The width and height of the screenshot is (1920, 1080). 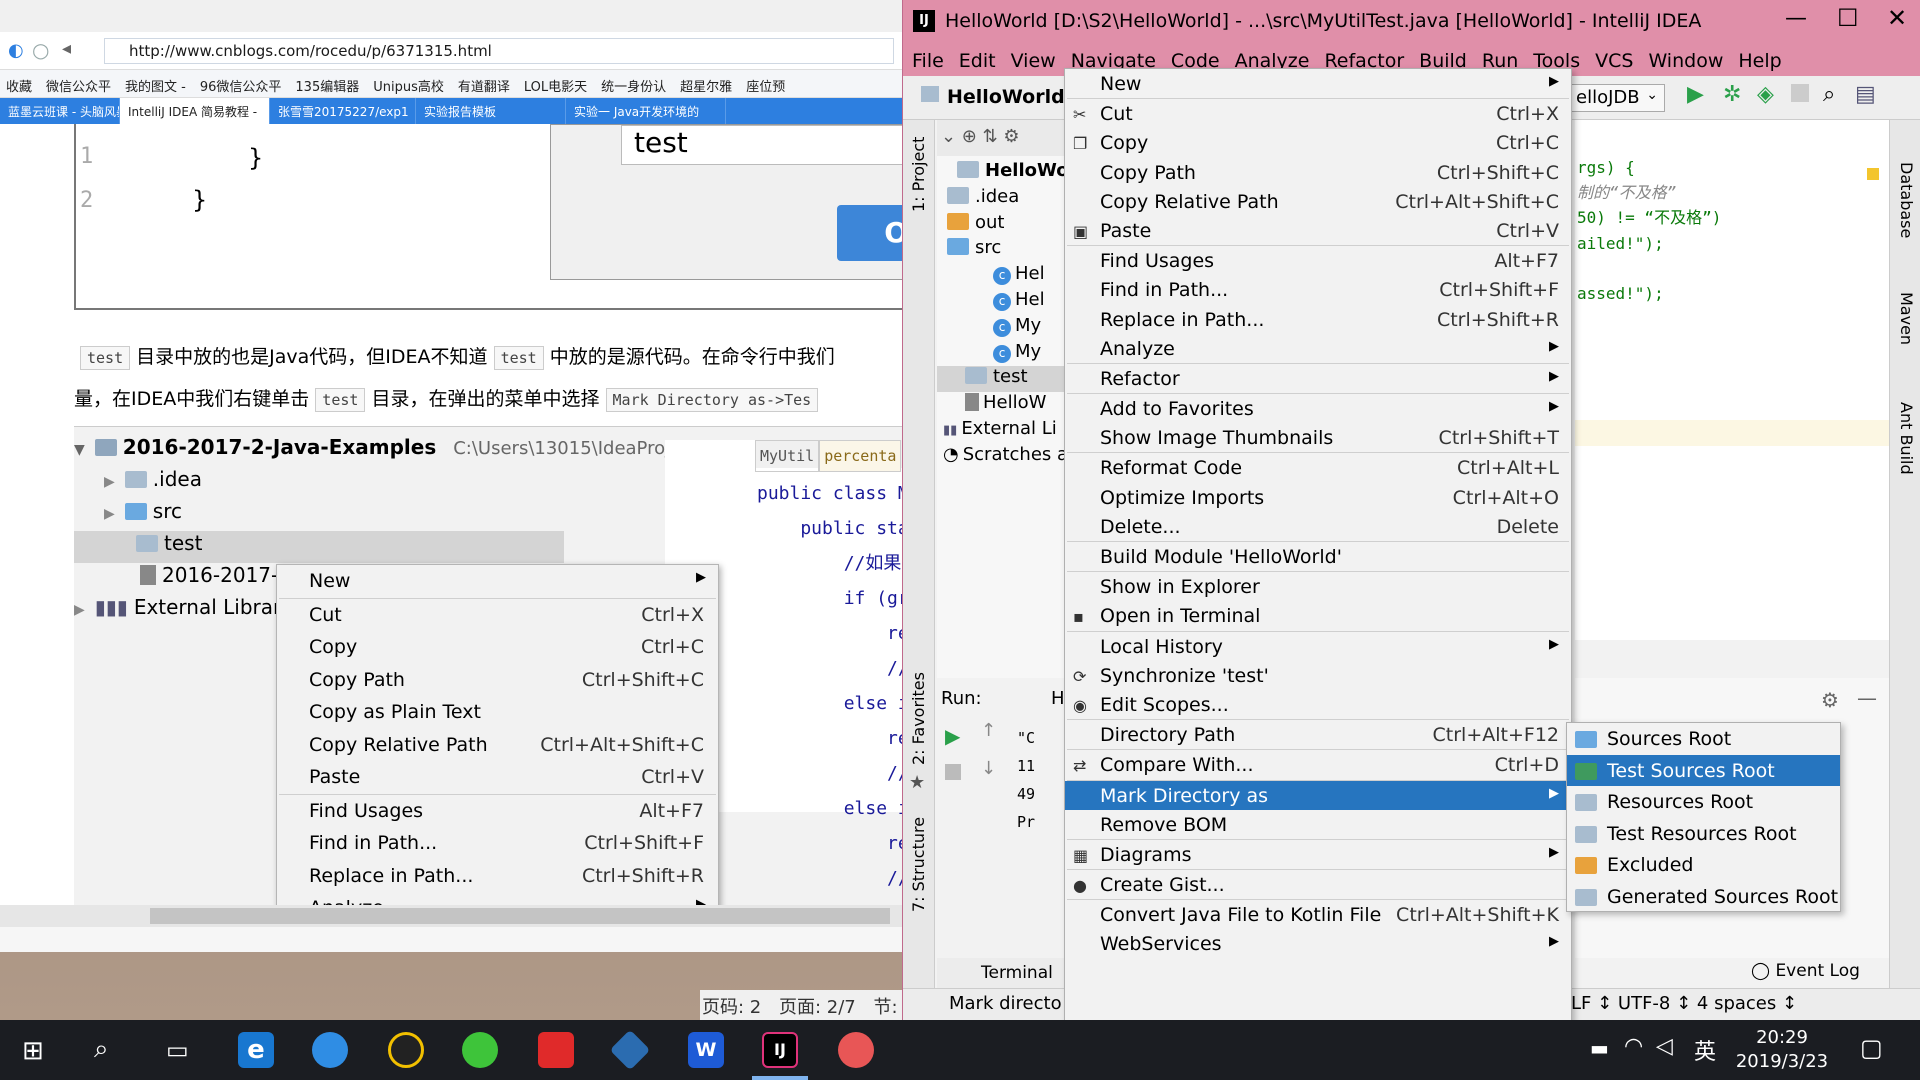 I want to click on down-arrow-icon: ↓, so click(x=988, y=768).